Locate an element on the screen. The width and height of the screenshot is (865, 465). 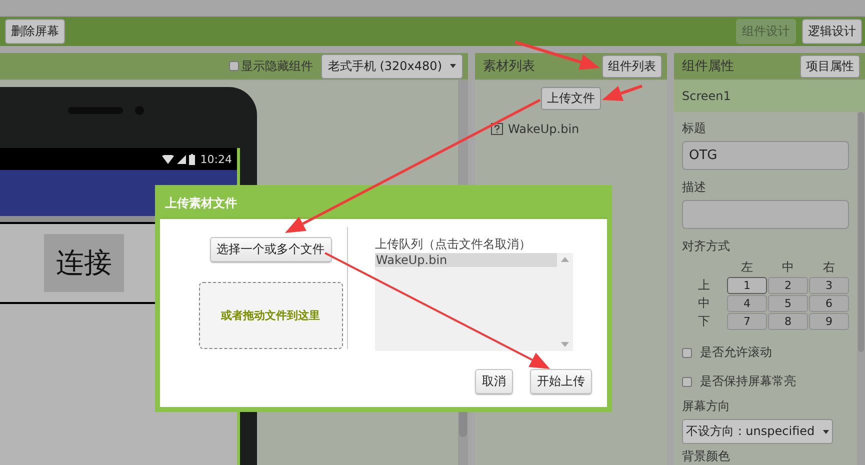
panel-title: 素材列表 is located at coordinates (509, 66).